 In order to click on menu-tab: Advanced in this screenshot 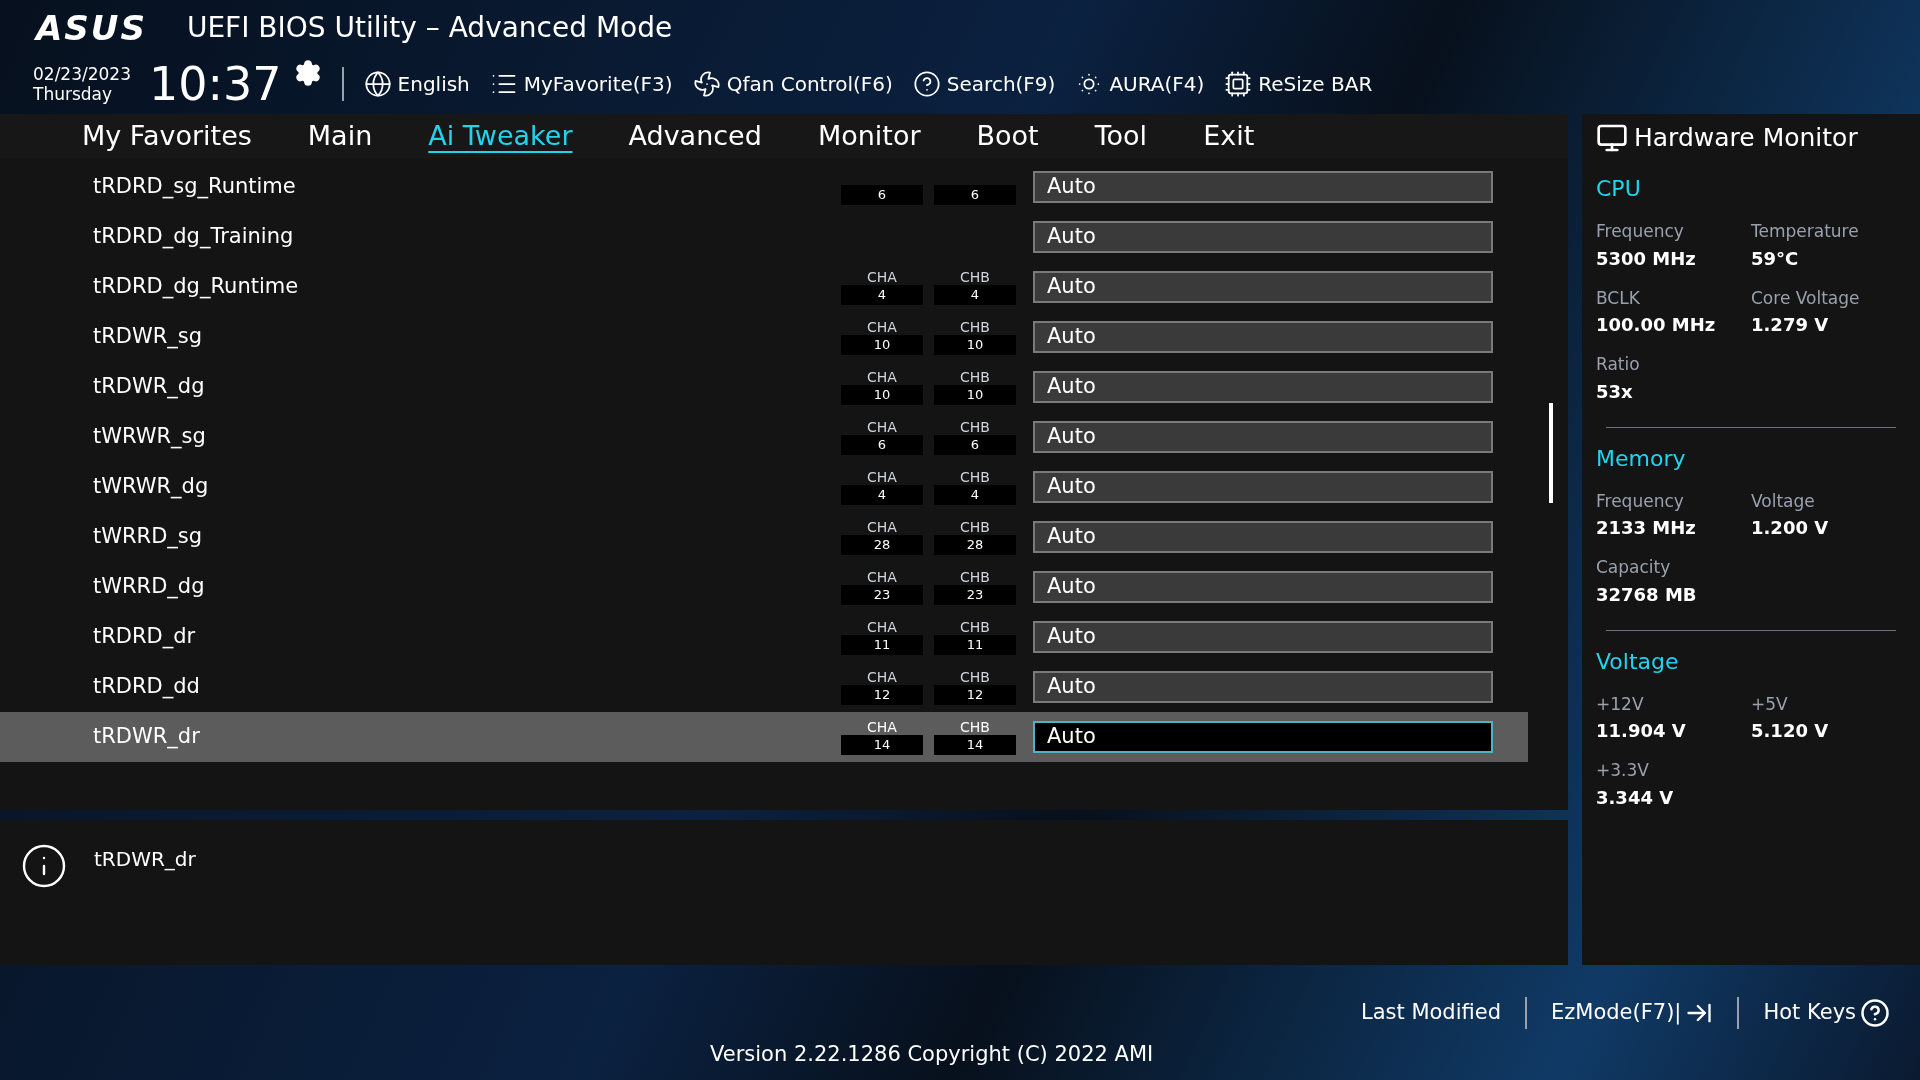, I will do `click(695, 136)`.